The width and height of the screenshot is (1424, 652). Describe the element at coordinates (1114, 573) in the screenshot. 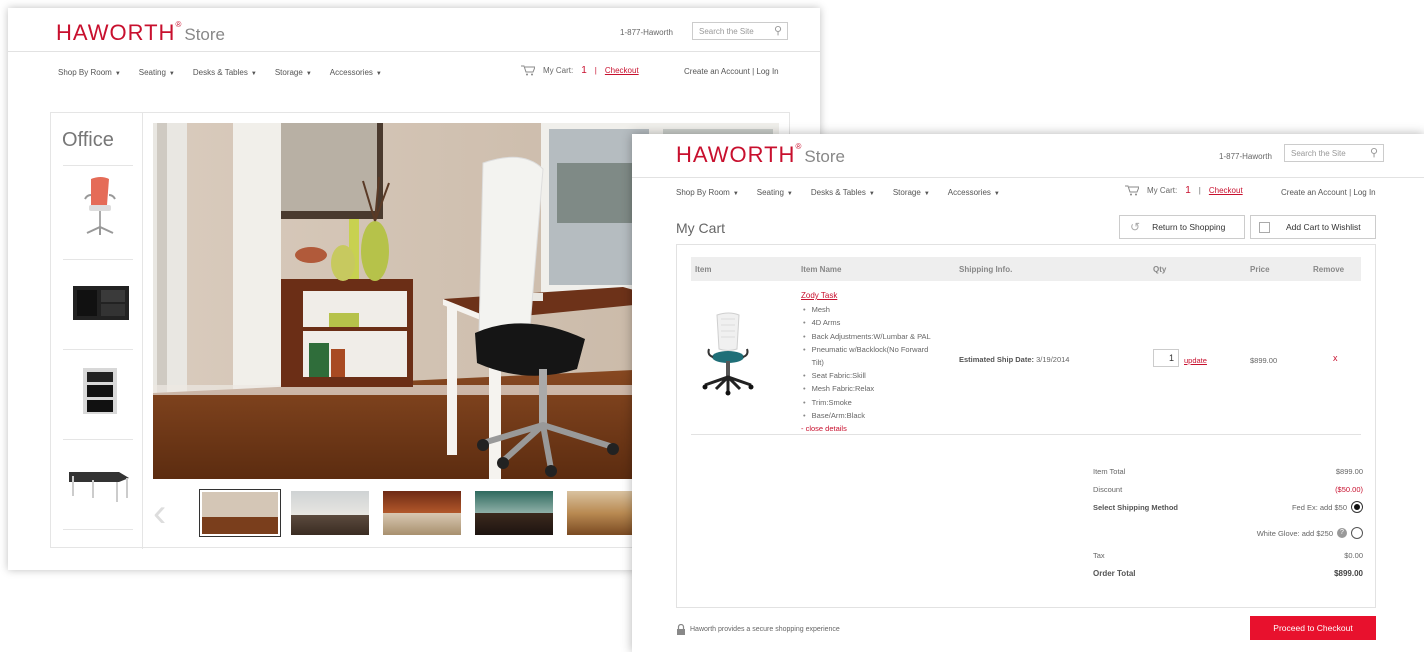

I see `order-total-label: Order Total` at that location.